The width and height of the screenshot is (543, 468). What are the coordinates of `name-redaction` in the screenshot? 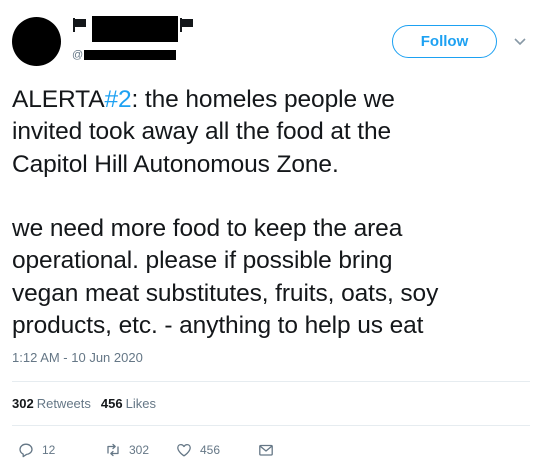 It's located at (135, 29).